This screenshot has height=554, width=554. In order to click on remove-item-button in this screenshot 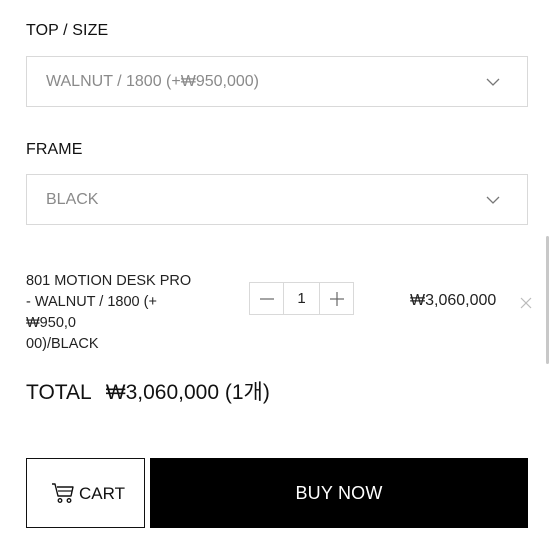, I will do `click(526, 303)`.